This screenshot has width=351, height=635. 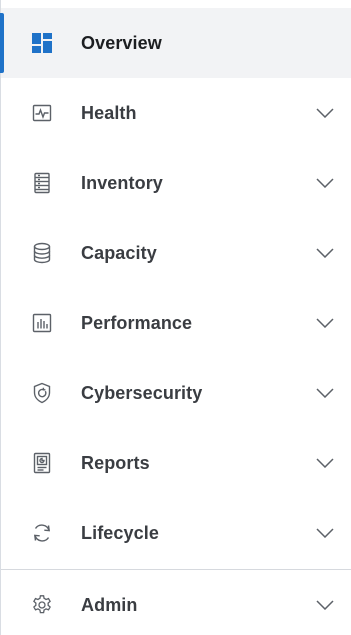 What do you see at coordinates (119, 252) in the screenshot?
I see `nav-label-capacity: Capacity` at bounding box center [119, 252].